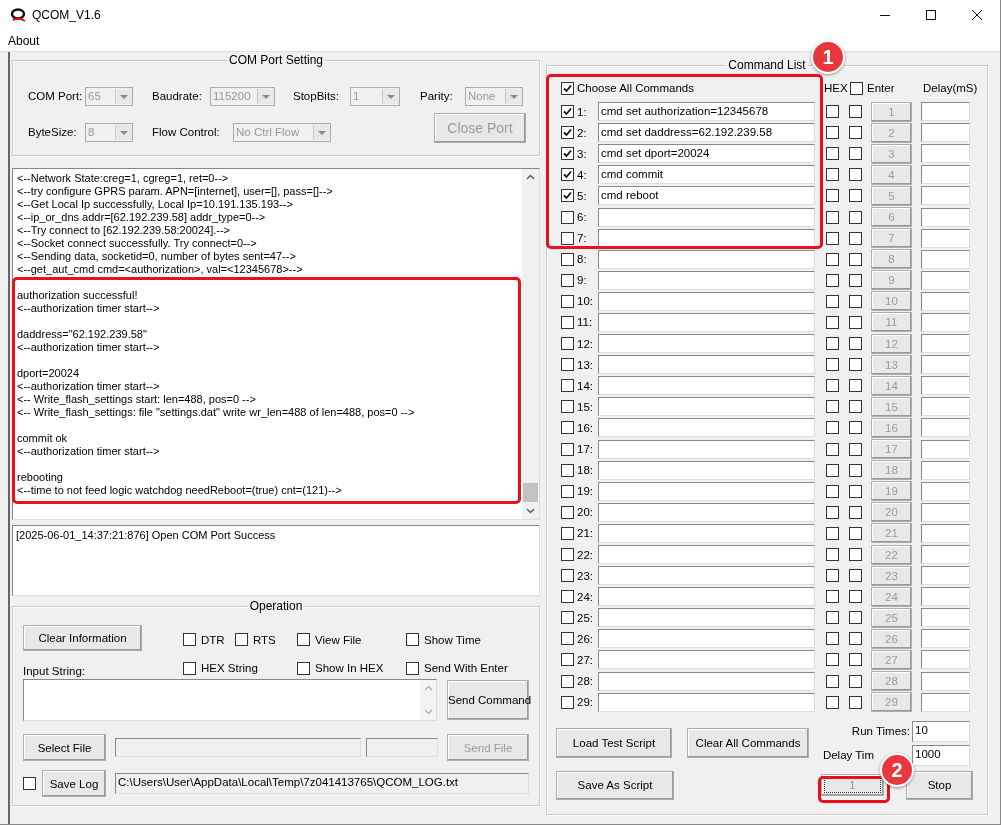  Describe the element at coordinates (748, 742) in the screenshot. I see `clear-all-commands-button: Clear All Commands` at that location.